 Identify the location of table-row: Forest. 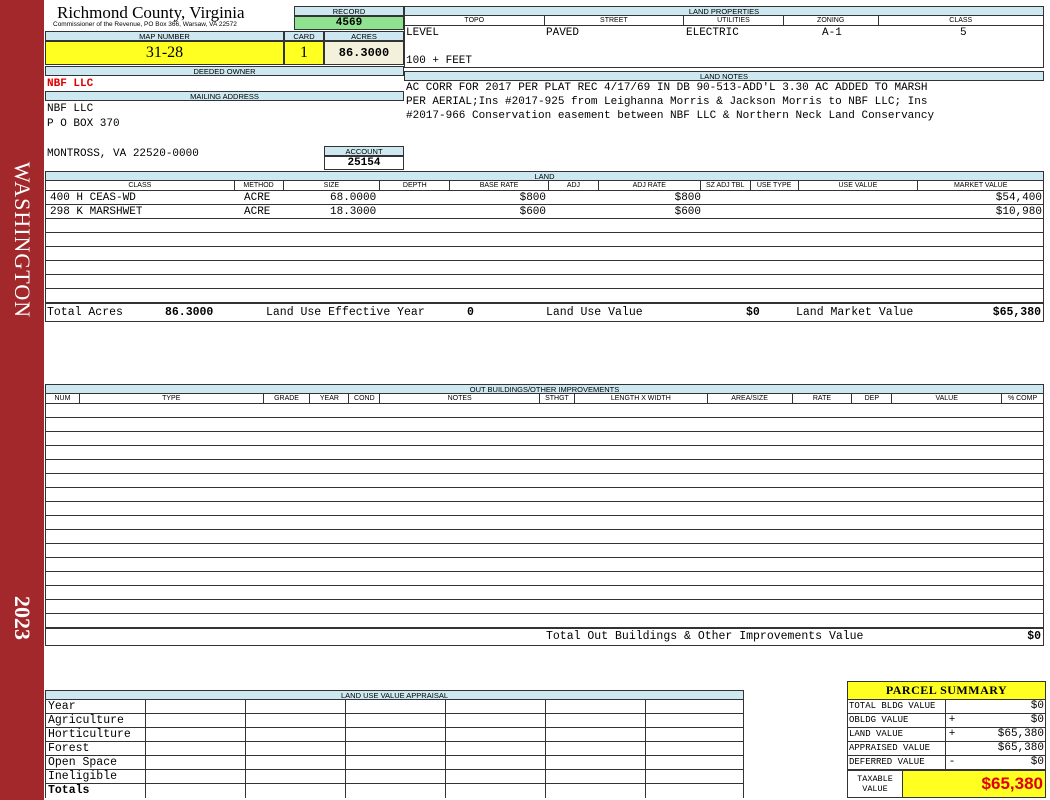
(394, 749).